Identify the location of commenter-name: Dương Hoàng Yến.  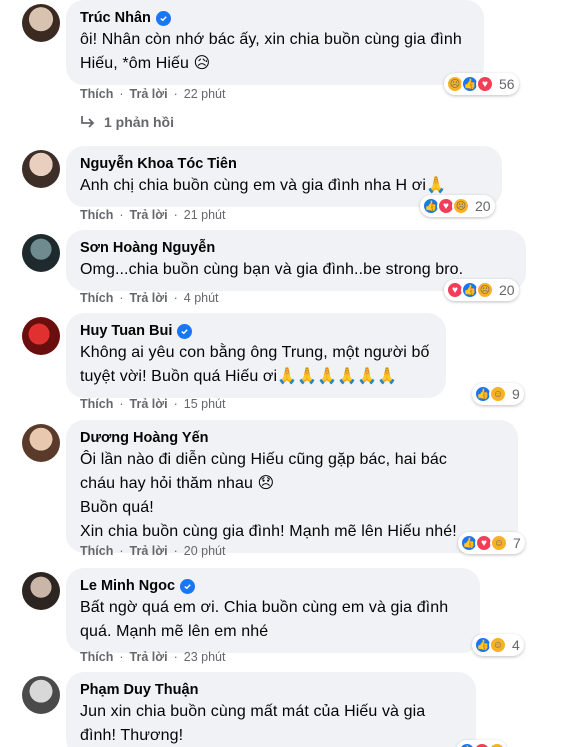
(144, 438).